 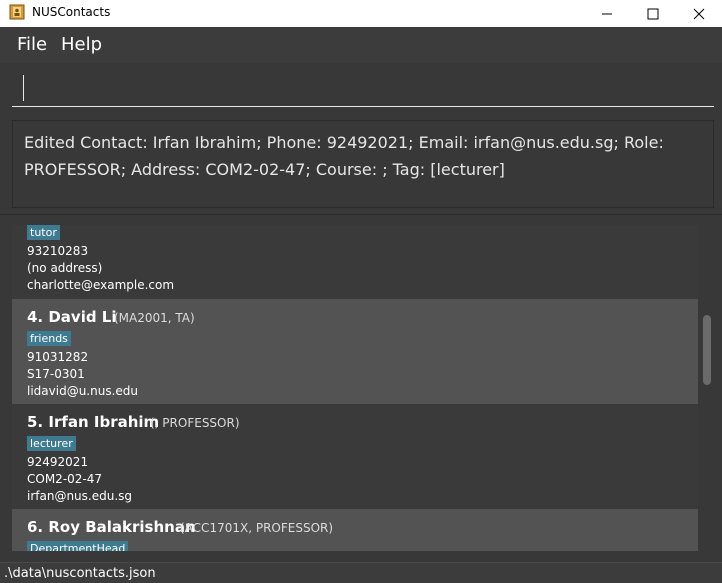 What do you see at coordinates (65, 479) in the screenshot?
I see `contact-address: COM2-02-47` at bounding box center [65, 479].